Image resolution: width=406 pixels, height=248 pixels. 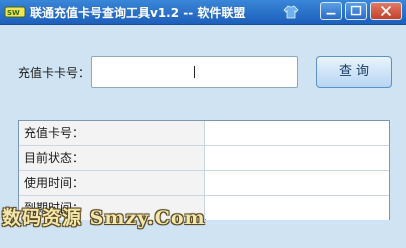 I want to click on query-button: 查询, so click(x=354, y=72).